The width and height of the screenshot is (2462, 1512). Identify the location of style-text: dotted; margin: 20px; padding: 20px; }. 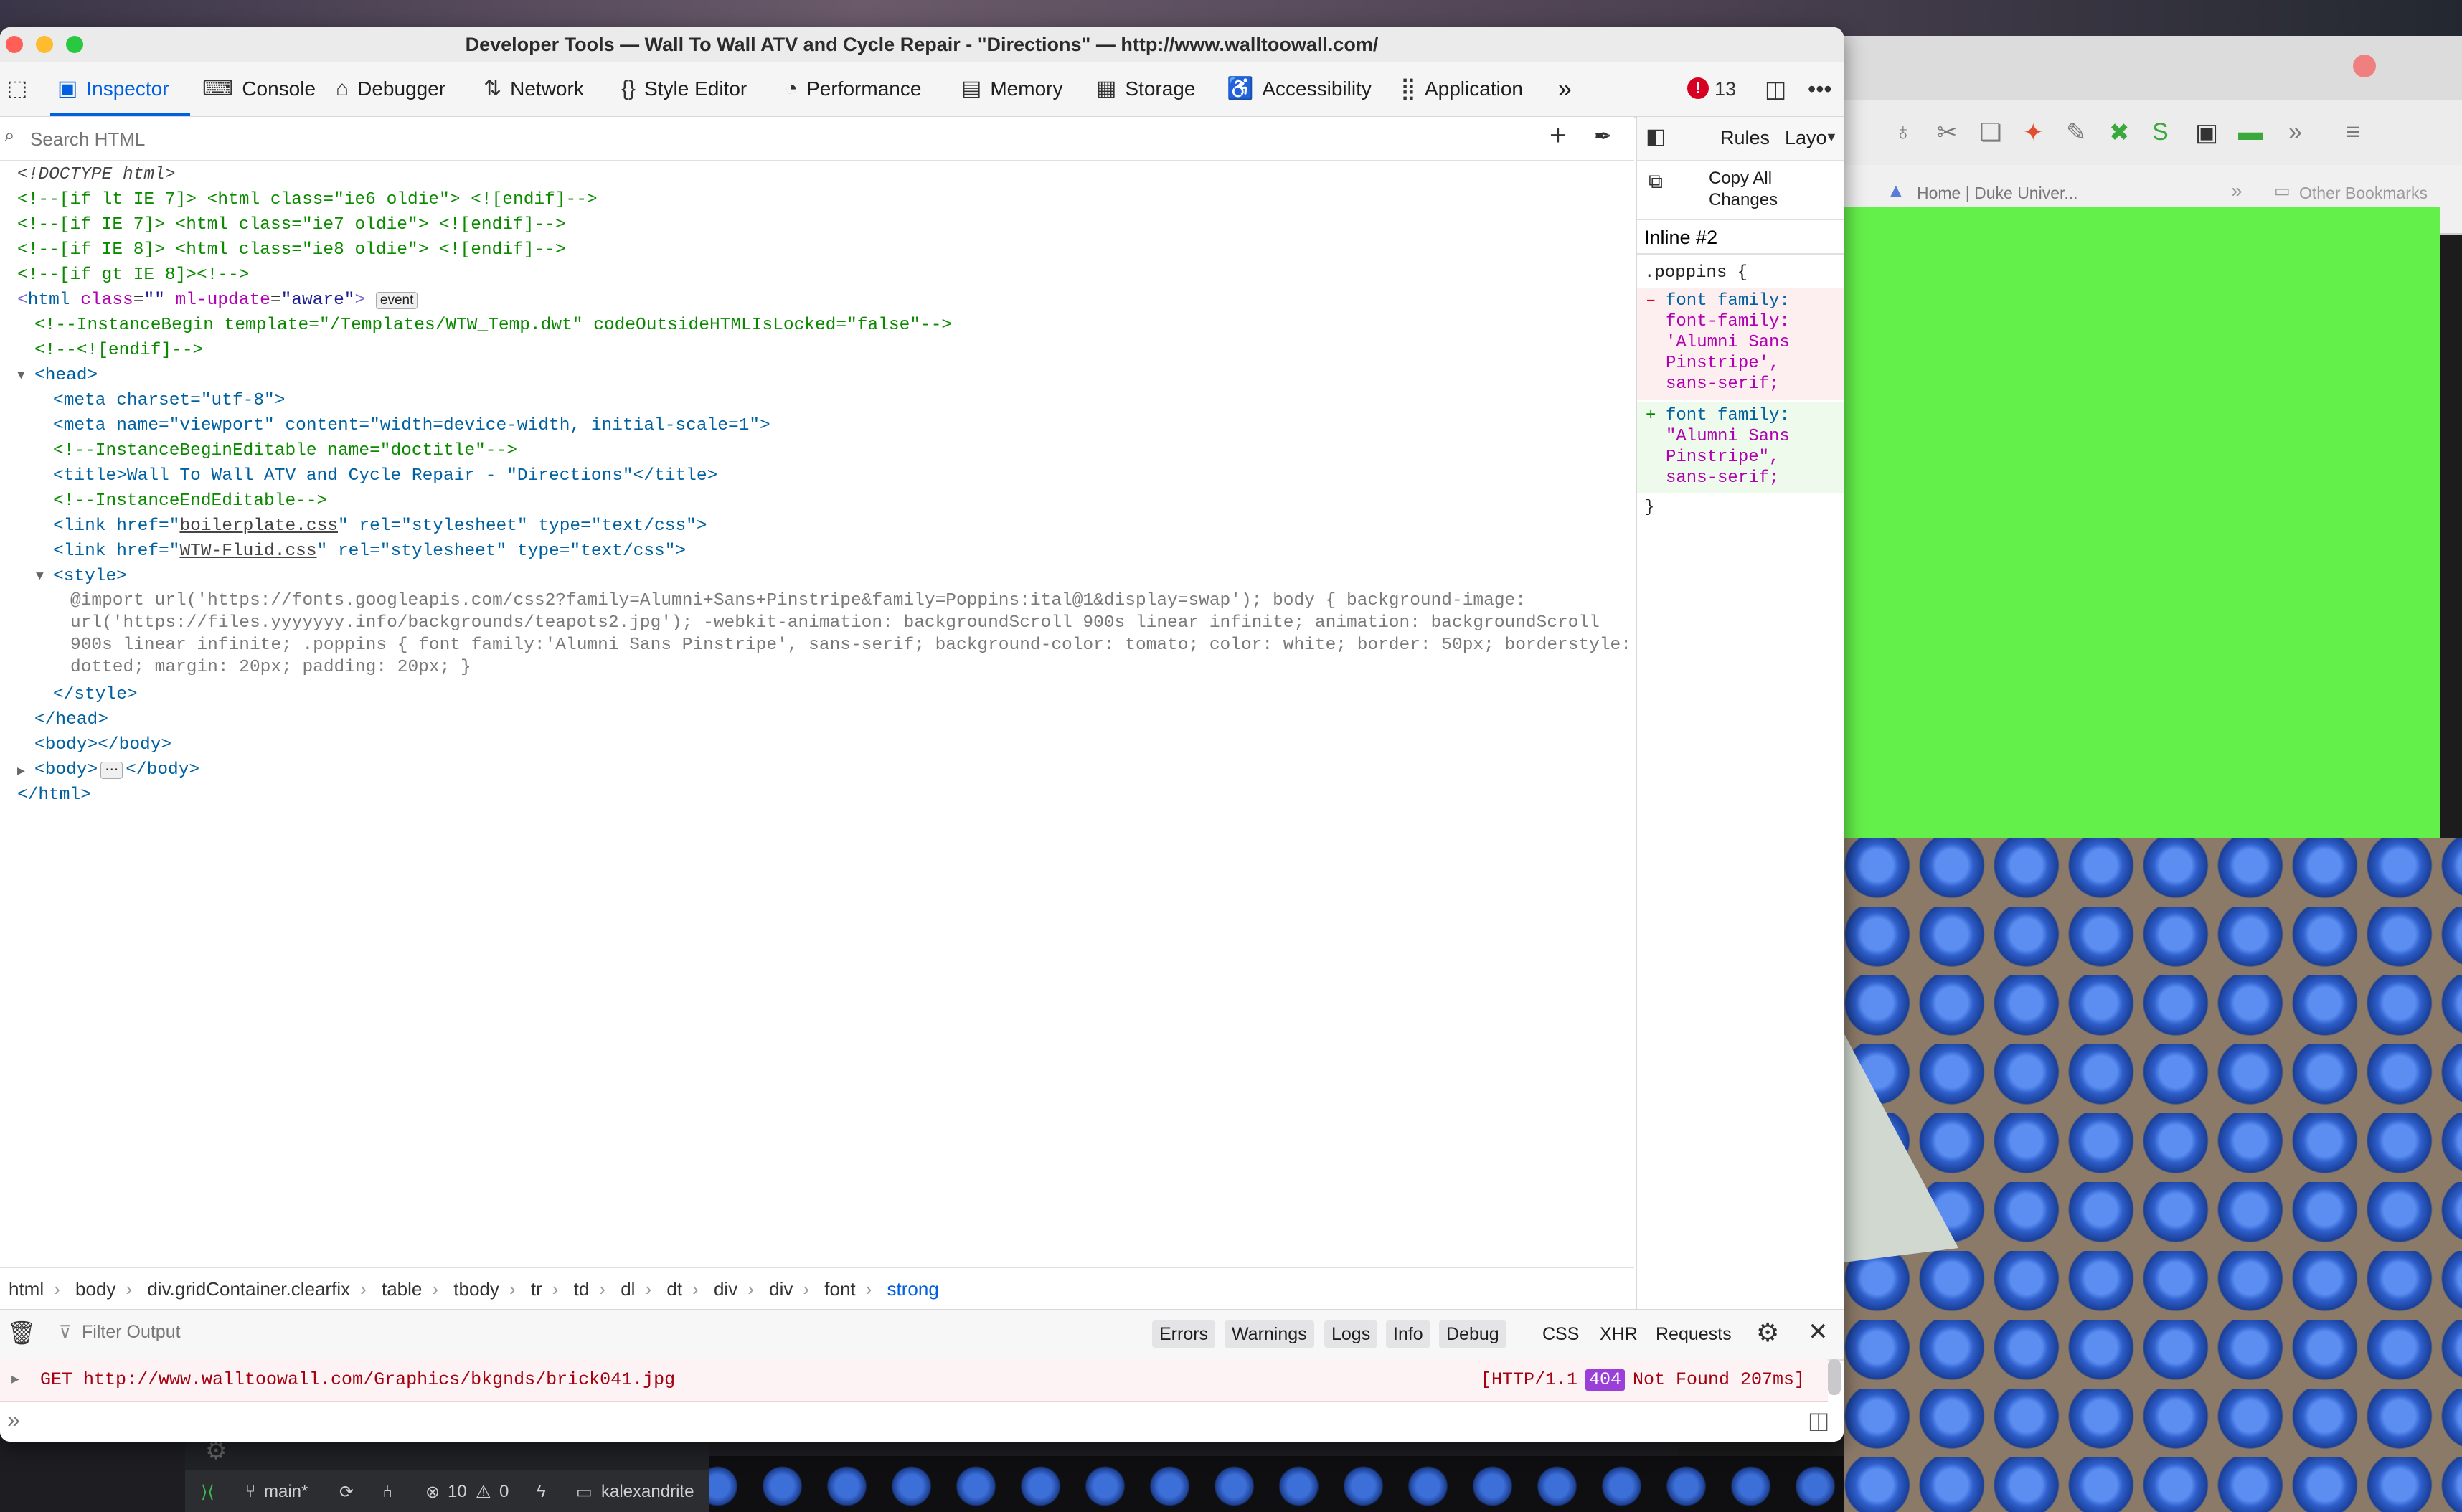
(270, 668).